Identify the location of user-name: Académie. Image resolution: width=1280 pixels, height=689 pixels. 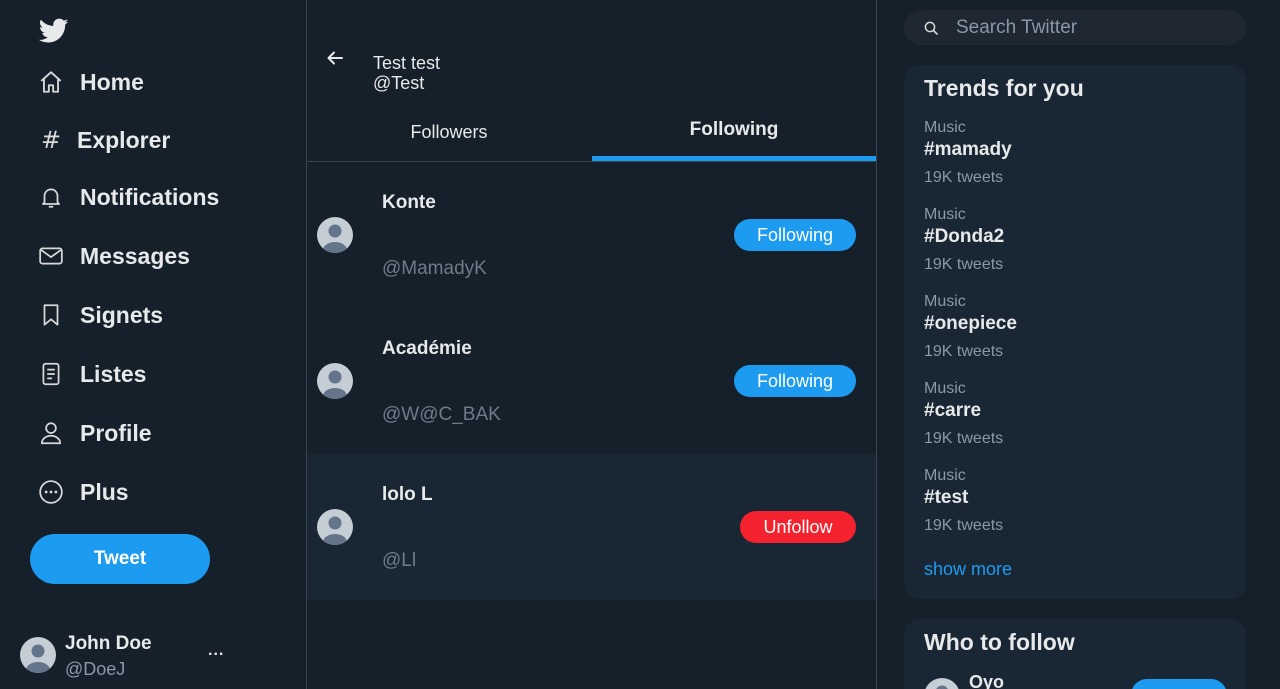
(427, 348).